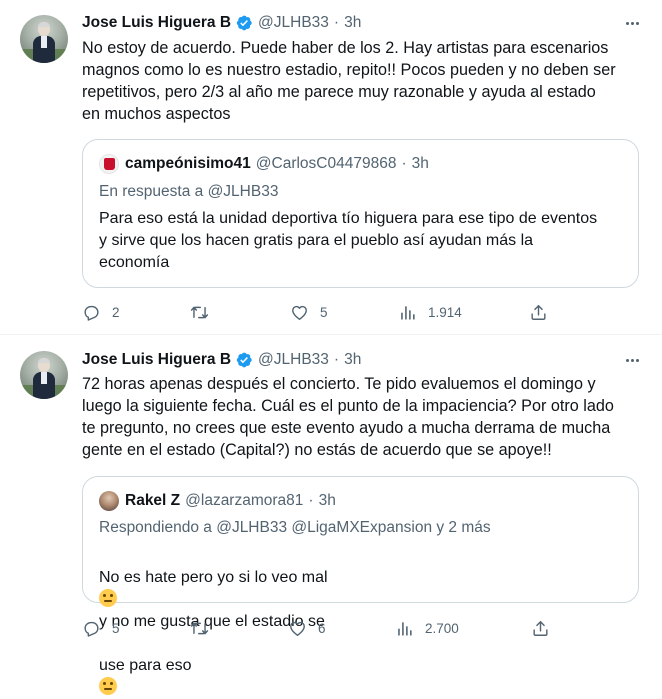 Image resolution: width=662 pixels, height=699 pixels. What do you see at coordinates (442, 628) in the screenshot?
I see `view-count: 2.700` at bounding box center [442, 628].